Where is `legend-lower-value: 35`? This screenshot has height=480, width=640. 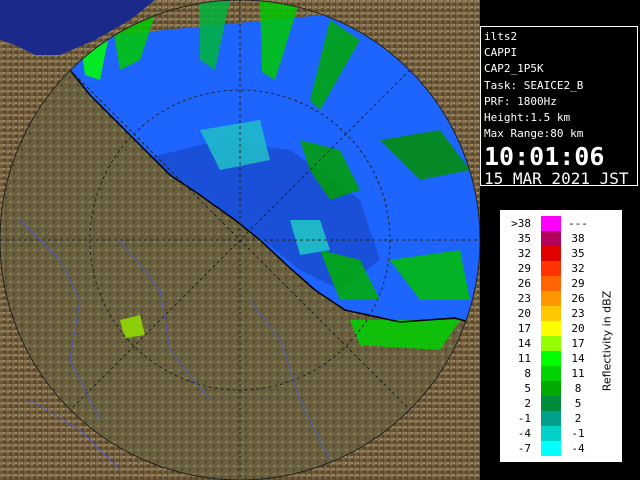 legend-lower-value: 35 is located at coordinates (524, 238).